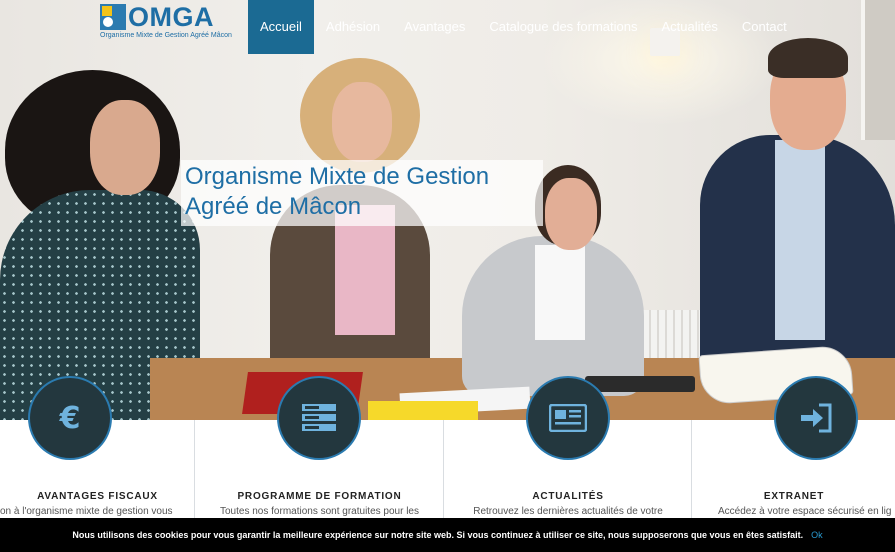 This screenshot has width=895, height=552. Describe the element at coordinates (113, 17) in the screenshot. I see `logo-mark-icon` at that location.